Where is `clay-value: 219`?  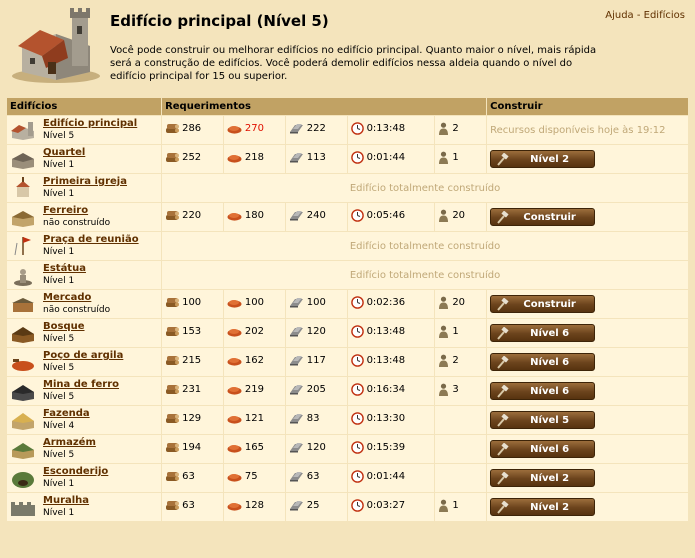 clay-value: 219 is located at coordinates (254, 390).